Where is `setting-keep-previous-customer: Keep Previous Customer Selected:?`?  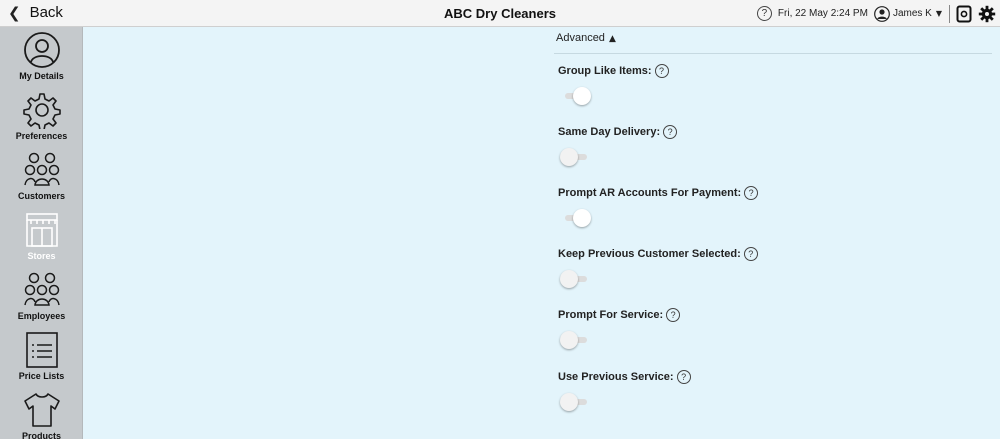 setting-keep-previous-customer: Keep Previous Customer Selected:? is located at coordinates (773, 274).